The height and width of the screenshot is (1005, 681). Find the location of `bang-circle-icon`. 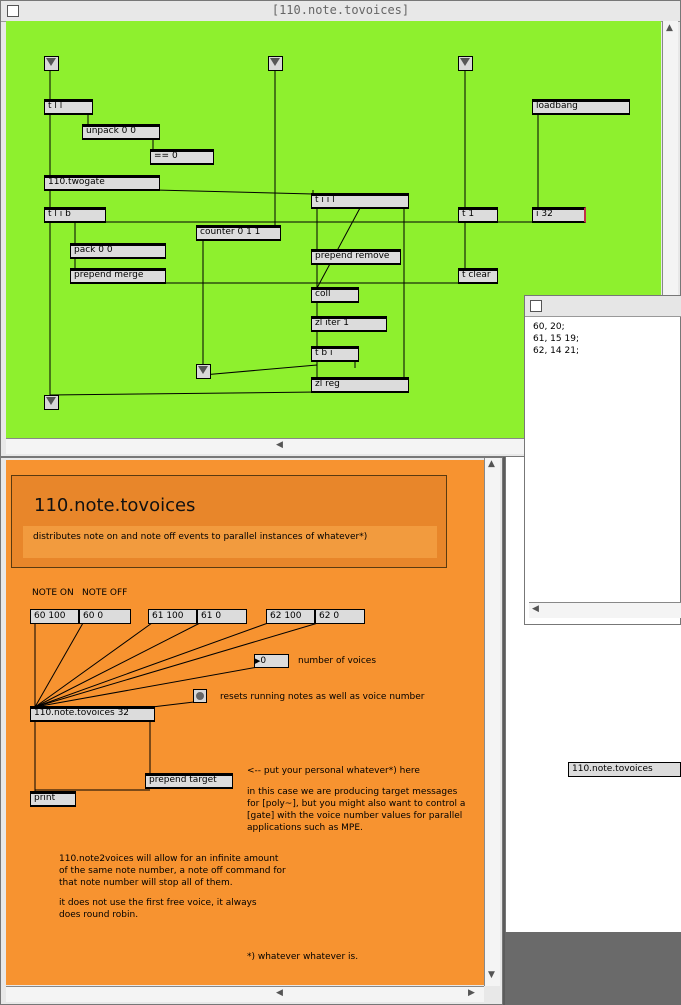

bang-circle-icon is located at coordinates (200, 696).